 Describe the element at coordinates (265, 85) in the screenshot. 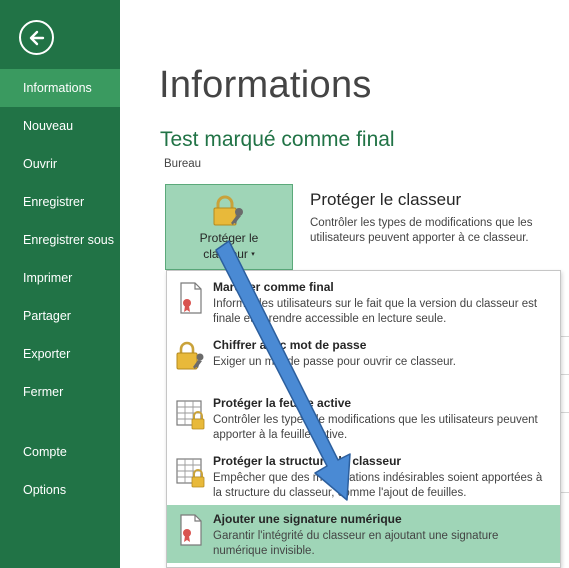

I see `page-title: Informations` at that location.